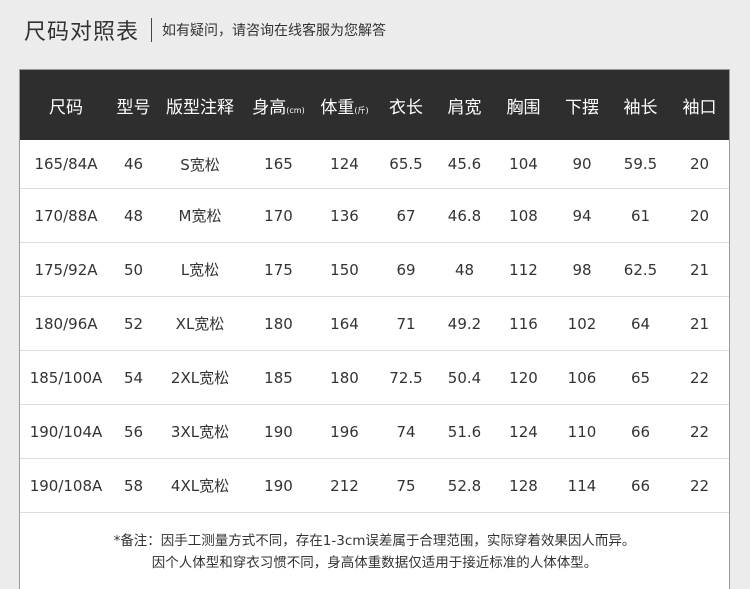 Image resolution: width=750 pixels, height=589 pixels. What do you see at coordinates (66, 107) in the screenshot?
I see `column-header-label: 尺码` at bounding box center [66, 107].